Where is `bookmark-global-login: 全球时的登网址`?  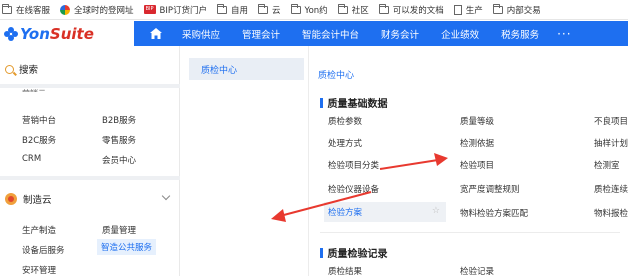
bookmark-global-login: 全球时的登网址 is located at coordinates (97, 10).